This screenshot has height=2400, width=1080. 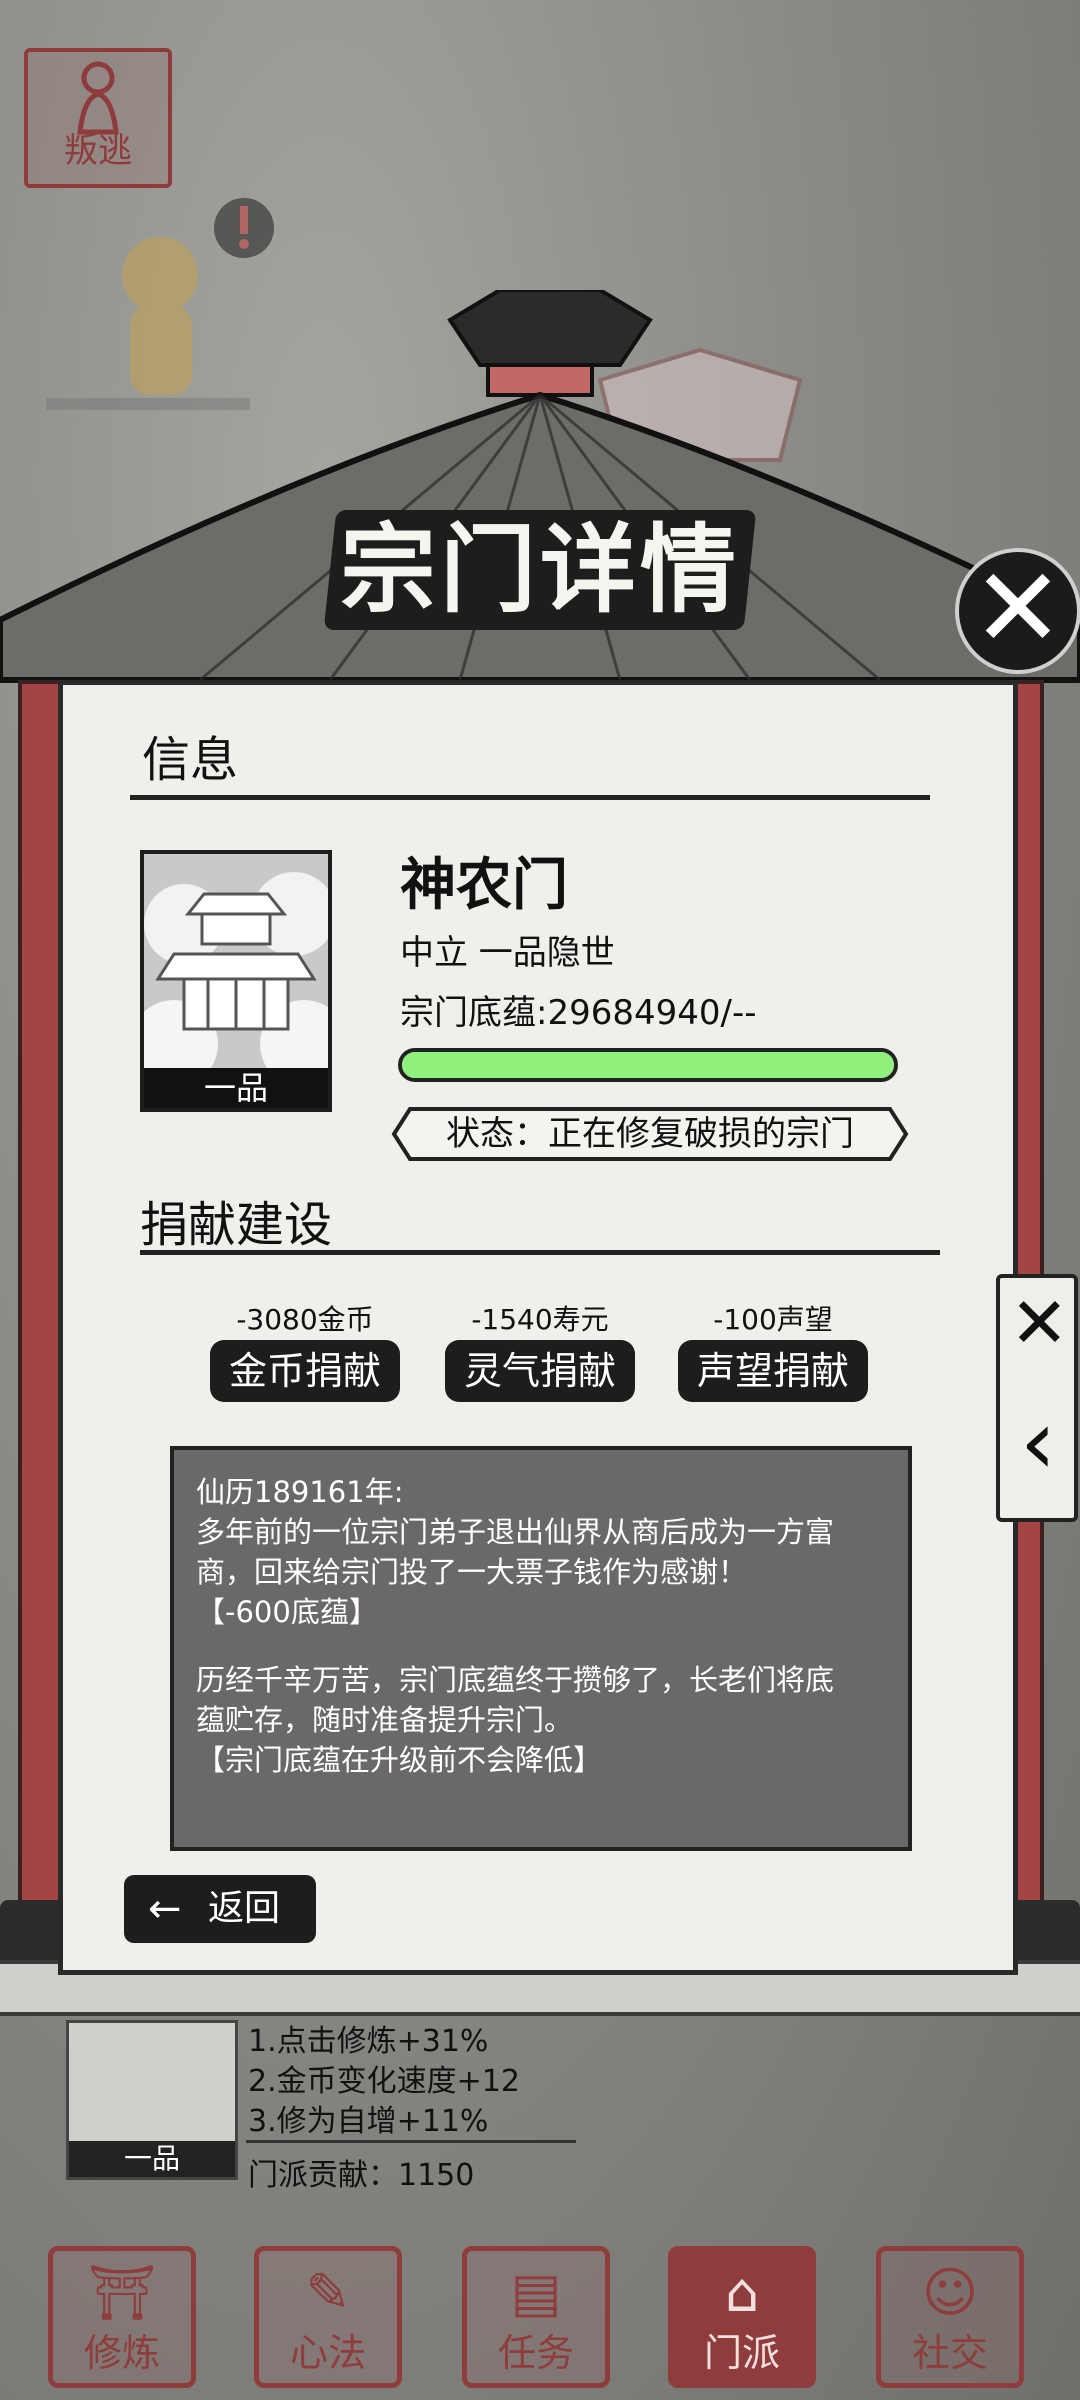 What do you see at coordinates (507, 953) in the screenshot?
I see `sect-subtitle: 中立 一品隐世` at bounding box center [507, 953].